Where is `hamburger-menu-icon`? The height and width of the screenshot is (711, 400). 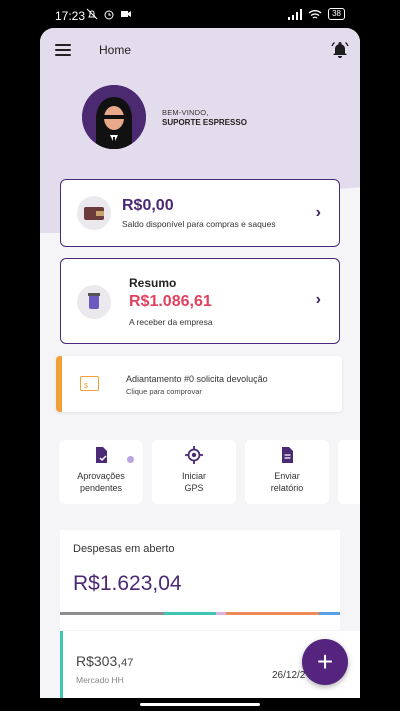
hamburger-menu-icon is located at coordinates (63, 50).